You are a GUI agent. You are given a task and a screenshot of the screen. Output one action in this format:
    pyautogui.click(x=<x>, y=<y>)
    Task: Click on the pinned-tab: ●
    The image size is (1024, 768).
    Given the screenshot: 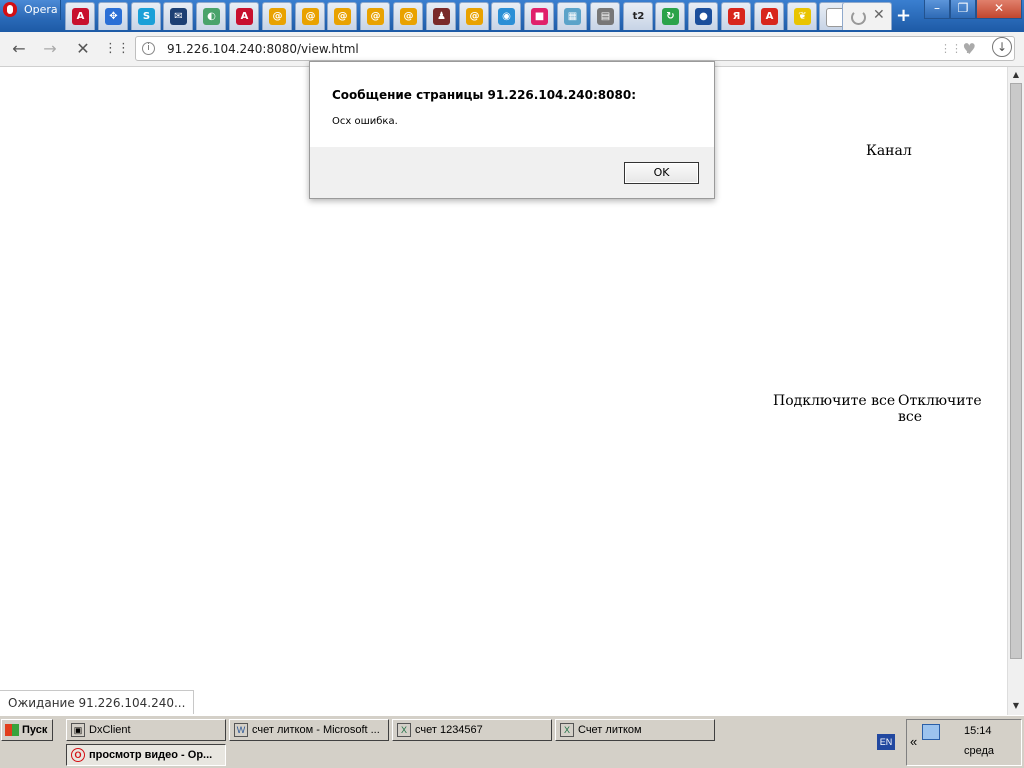 What is the action you would take?
    pyautogui.click(x=703, y=16)
    